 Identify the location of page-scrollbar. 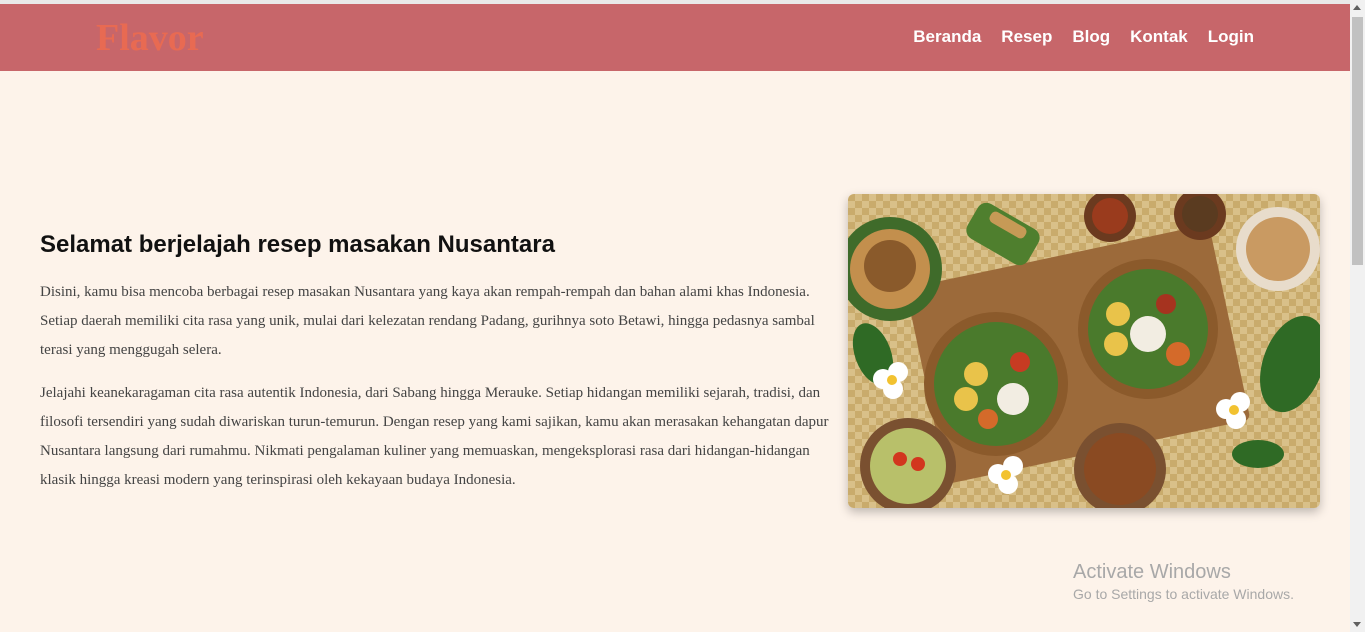
(1357, 316).